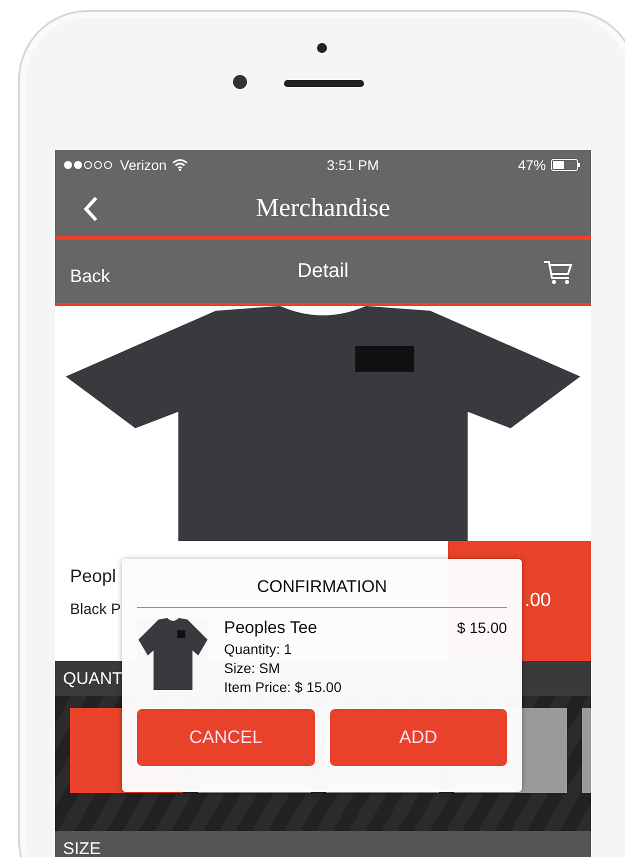 This screenshot has height=857, width=625. What do you see at coordinates (324, 83) in the screenshot?
I see `speaker-icon` at bounding box center [324, 83].